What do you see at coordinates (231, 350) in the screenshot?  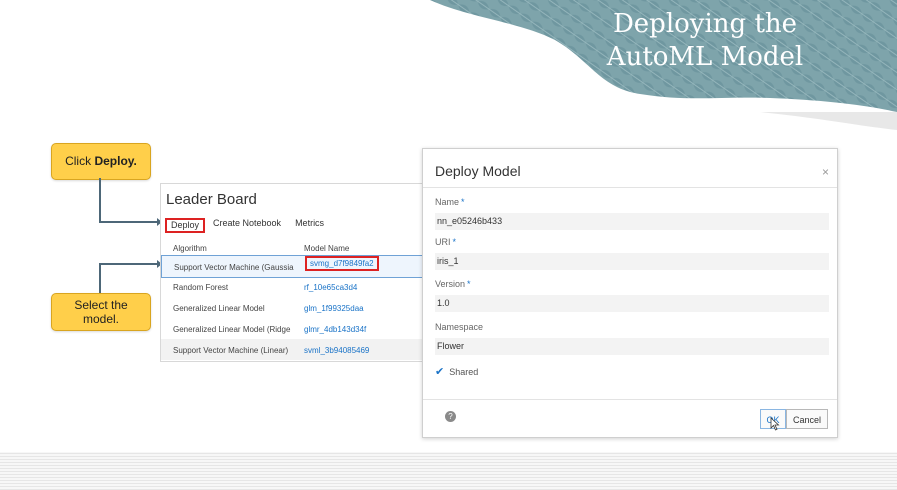 I see `algorithm-cell: Support Vector Machine (Linear)` at bounding box center [231, 350].